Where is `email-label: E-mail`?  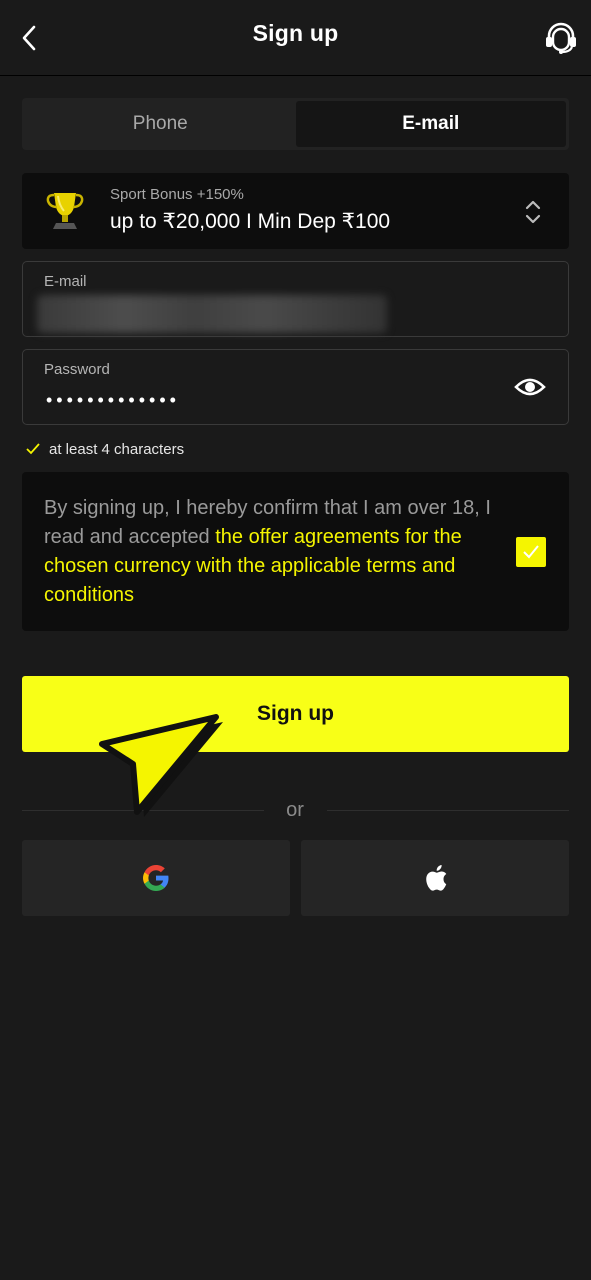
email-label: E-mail is located at coordinates (65, 281).